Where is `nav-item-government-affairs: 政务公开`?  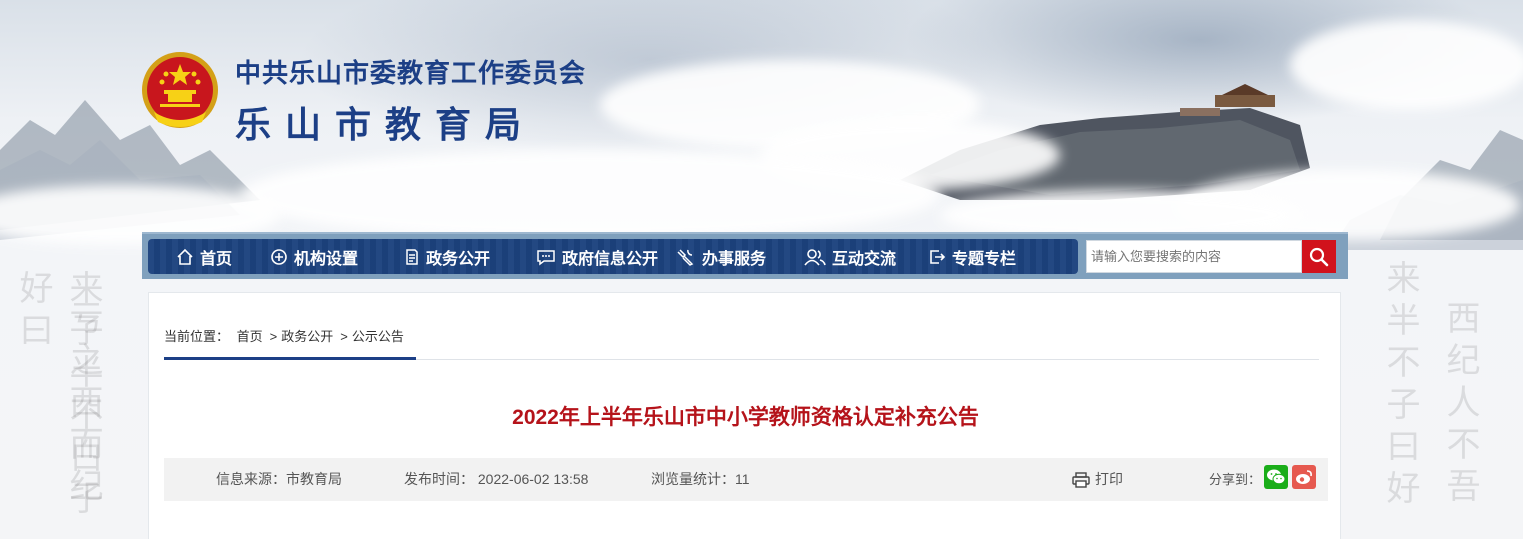
nav-item-government-affairs: 政务公开 is located at coordinates (447, 256).